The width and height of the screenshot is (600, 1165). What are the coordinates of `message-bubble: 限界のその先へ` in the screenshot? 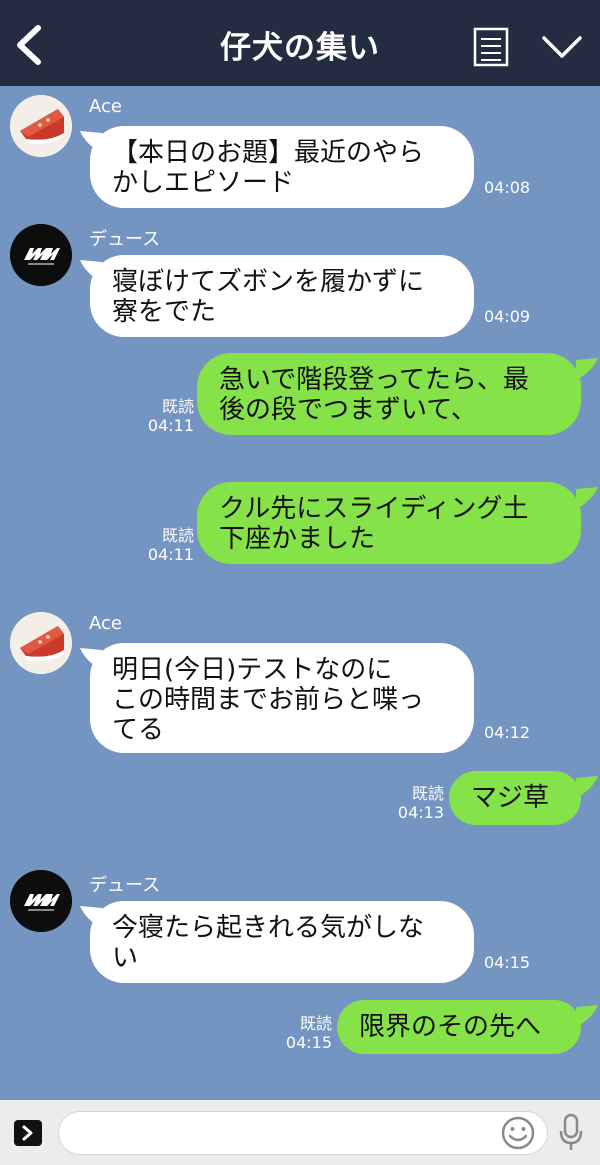 It's located at (459, 1027).